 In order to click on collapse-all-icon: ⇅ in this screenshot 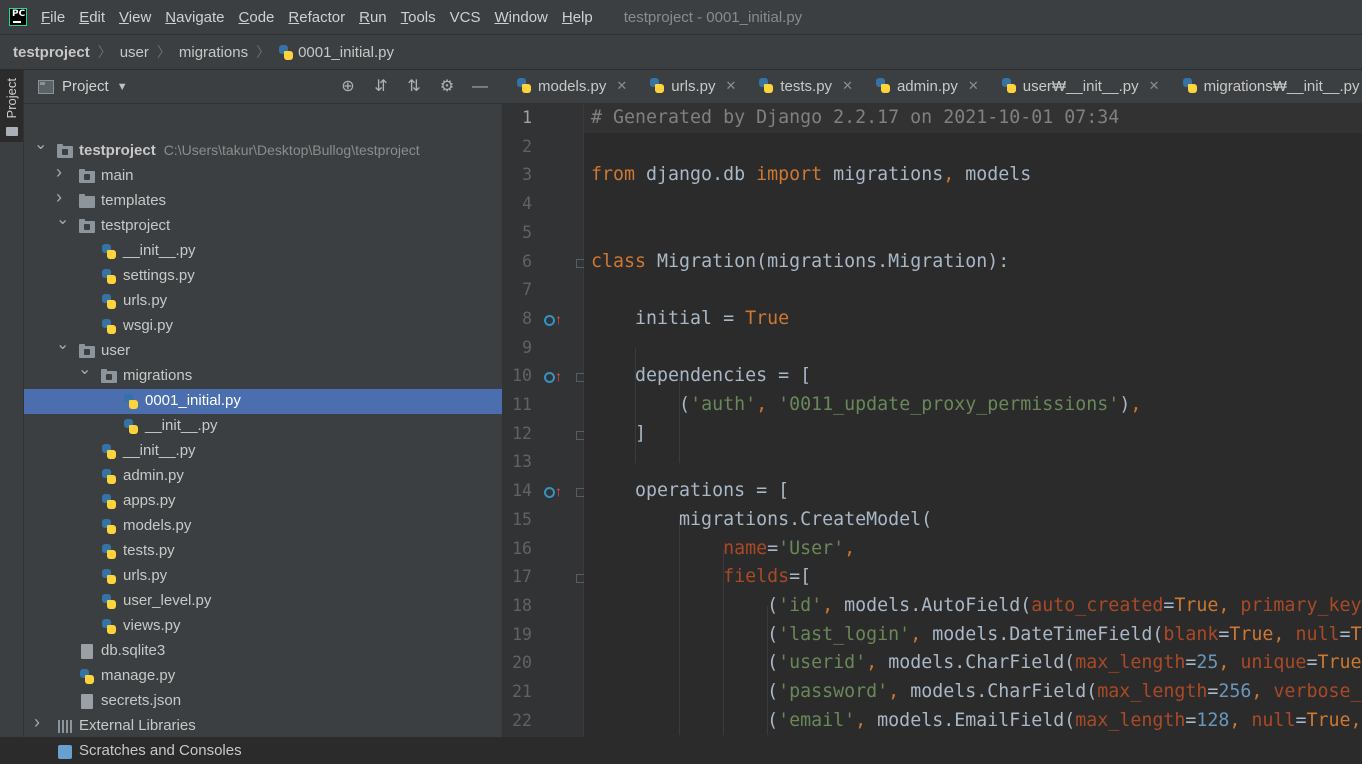, I will do `click(414, 87)`.